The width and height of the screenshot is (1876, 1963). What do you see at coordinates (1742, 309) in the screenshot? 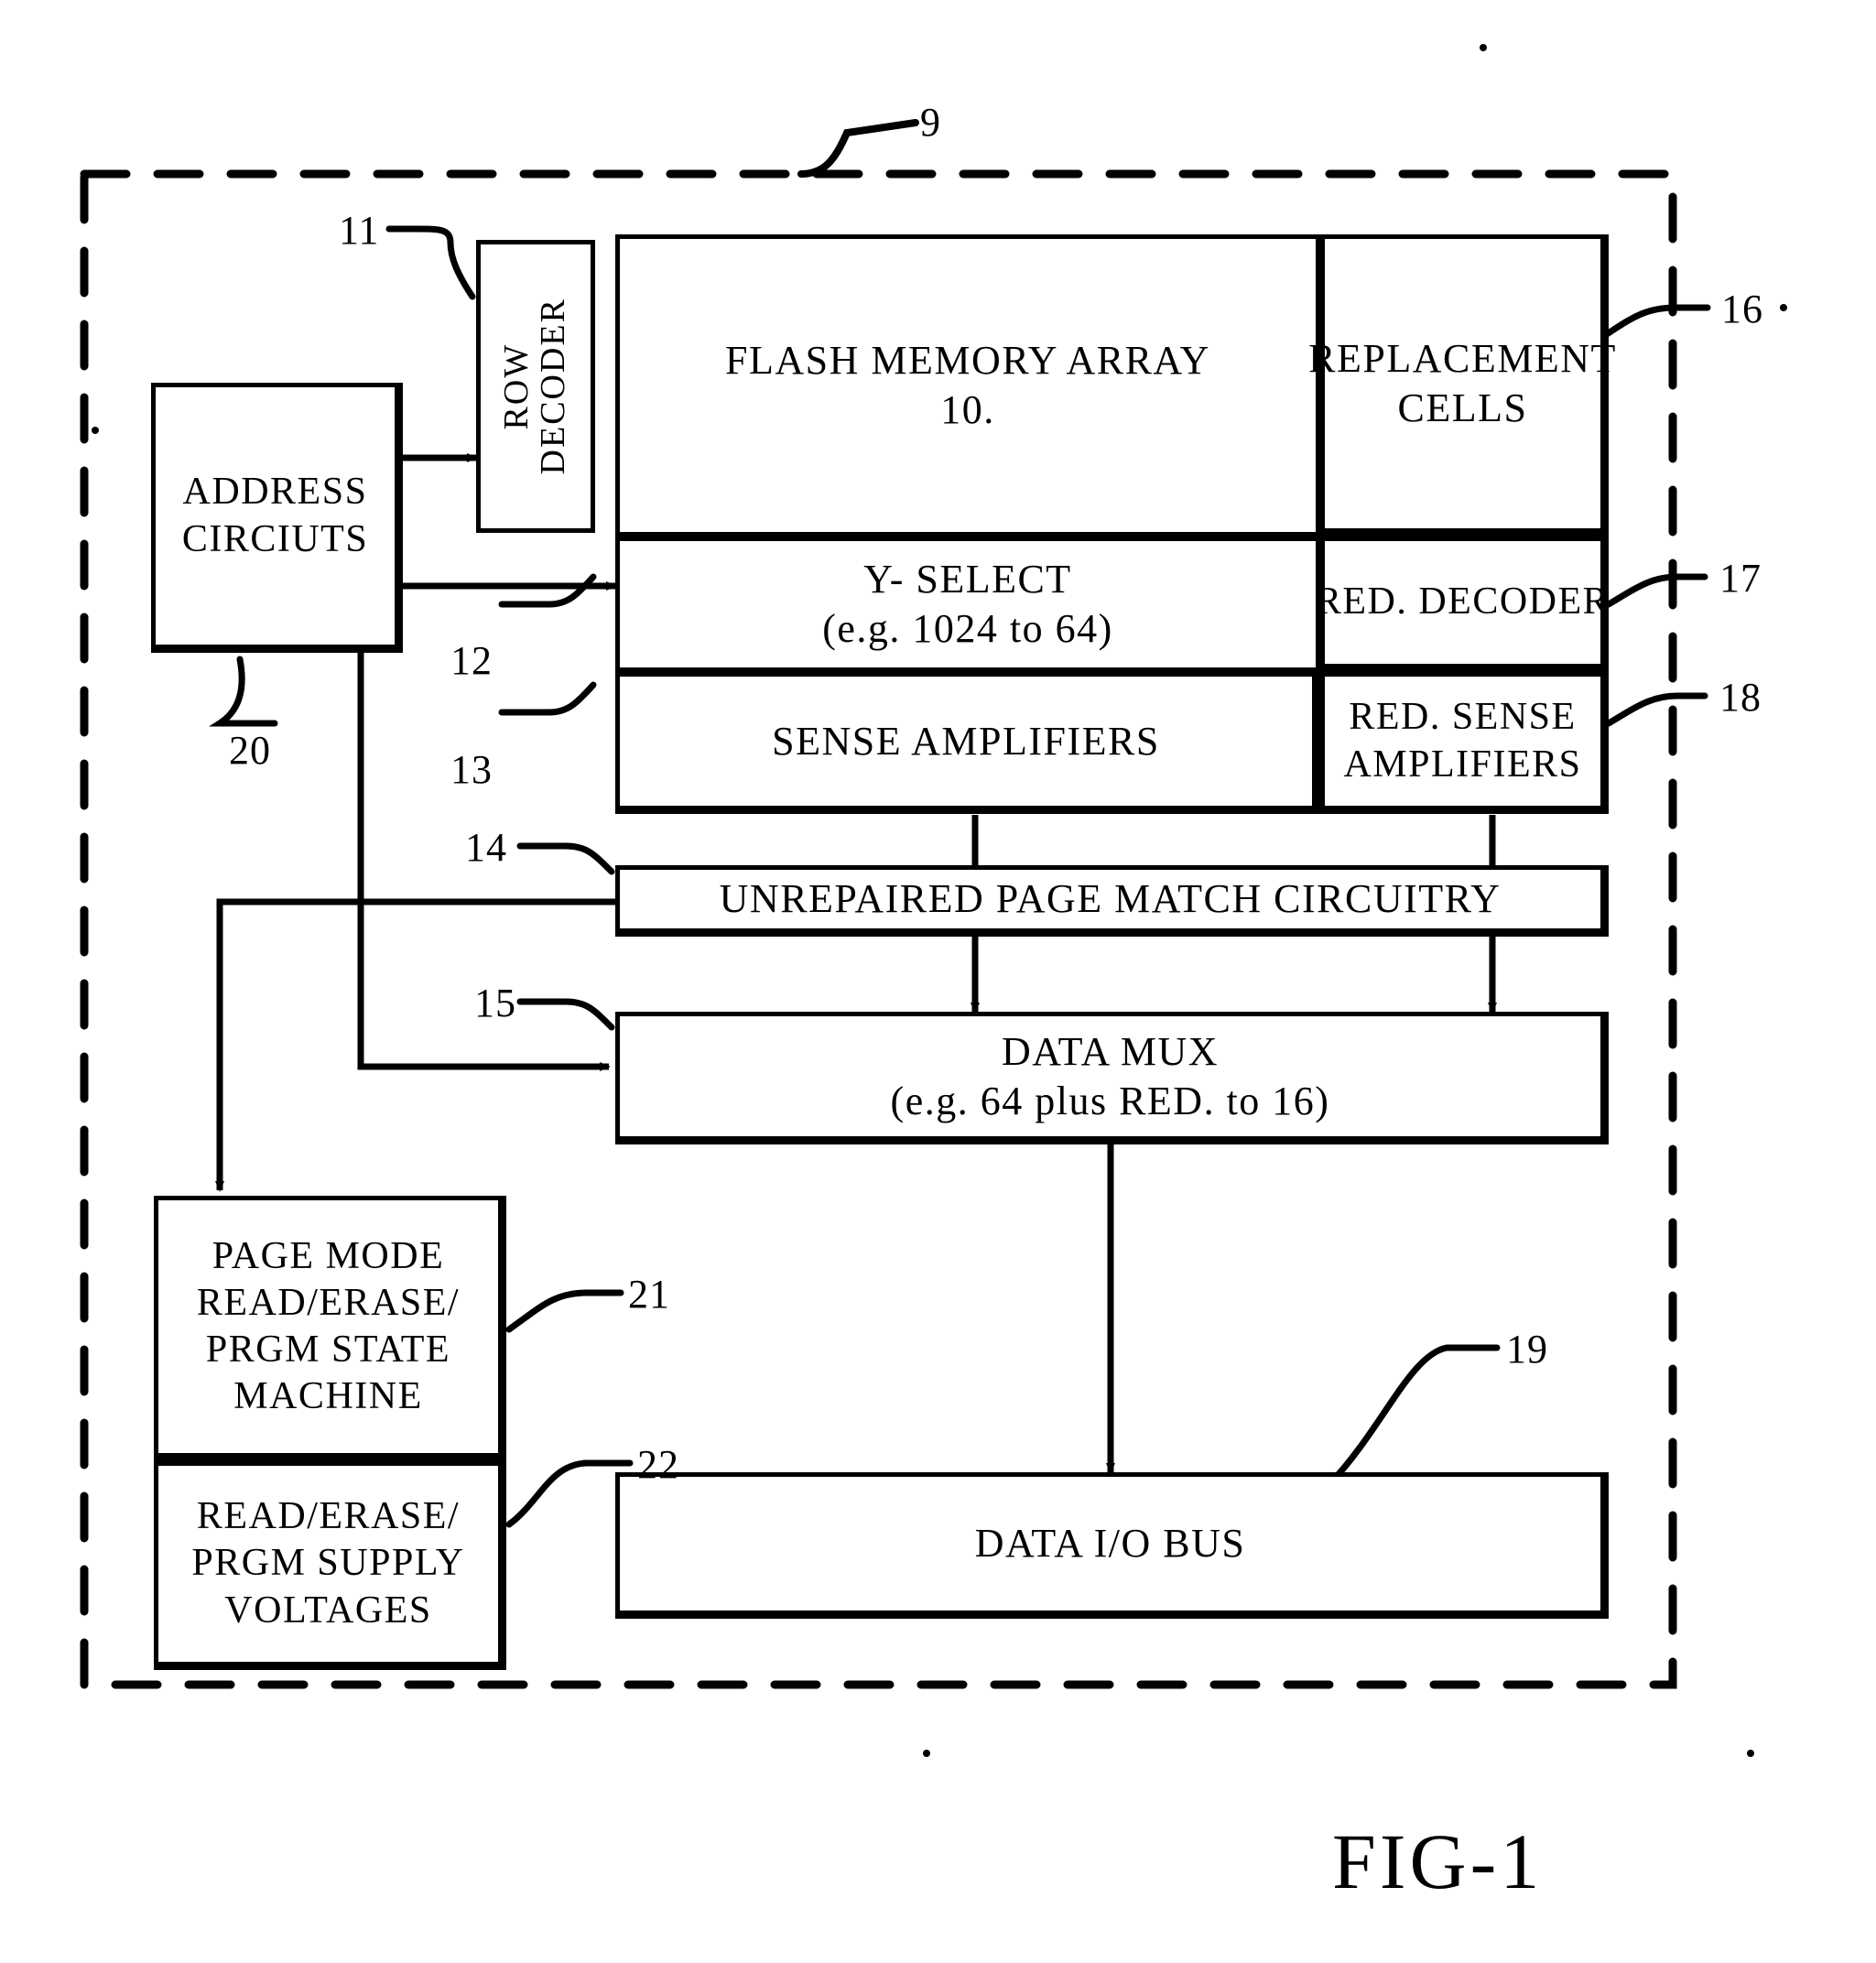
I see `ref-numeral-16: 16` at bounding box center [1742, 309].